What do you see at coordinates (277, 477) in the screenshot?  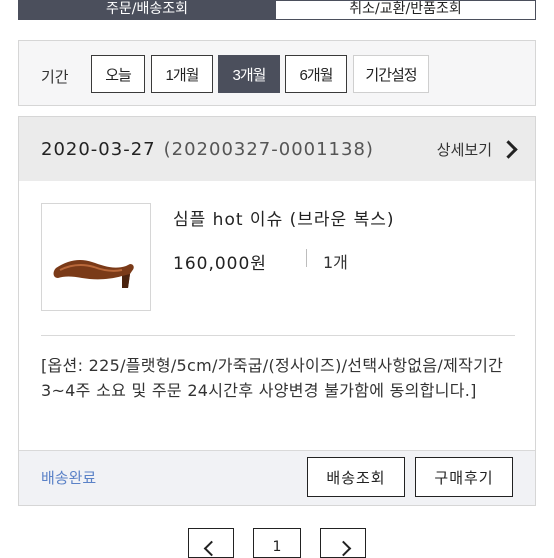 I see `order-footer: 배송완료 배송조회 구매후기` at bounding box center [277, 477].